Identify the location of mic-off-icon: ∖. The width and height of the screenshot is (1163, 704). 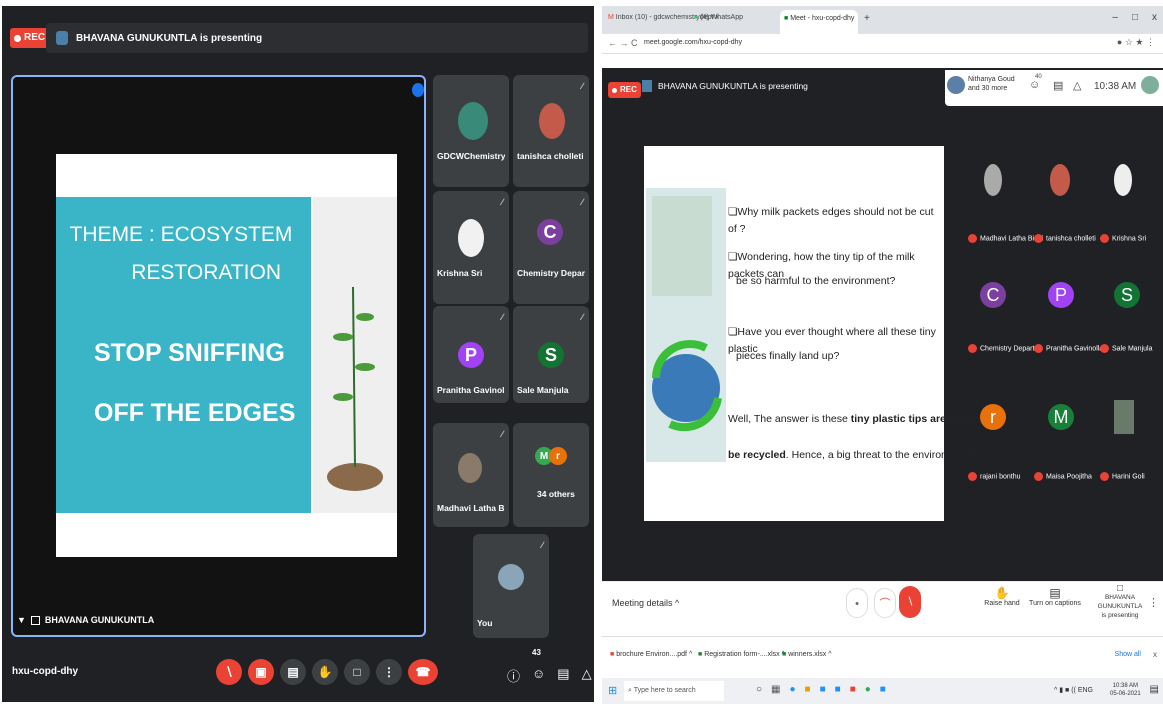
(229, 672).